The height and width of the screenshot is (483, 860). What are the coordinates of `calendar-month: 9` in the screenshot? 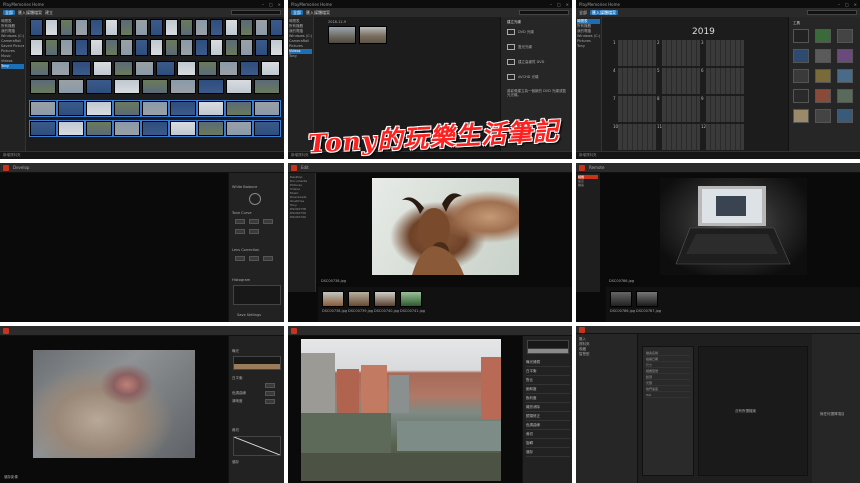 It's located at (722, 109).